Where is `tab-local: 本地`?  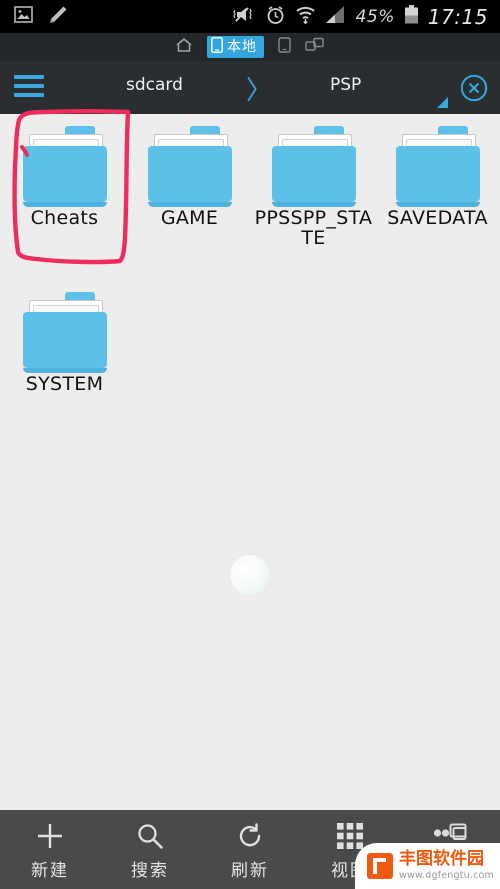
tab-local: 本地 is located at coordinates (235, 47).